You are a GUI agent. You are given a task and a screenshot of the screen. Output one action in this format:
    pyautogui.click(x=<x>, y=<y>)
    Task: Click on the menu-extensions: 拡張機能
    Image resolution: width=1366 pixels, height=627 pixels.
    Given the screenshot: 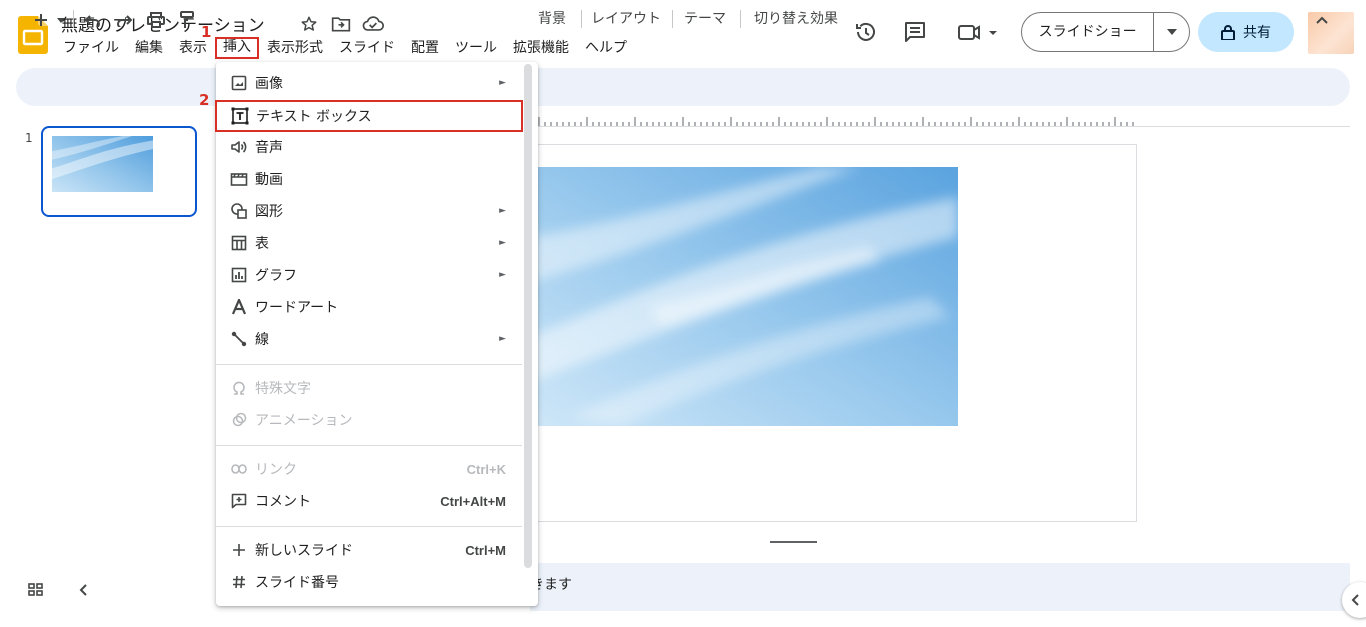 What is the action you would take?
    pyautogui.click(x=541, y=49)
    